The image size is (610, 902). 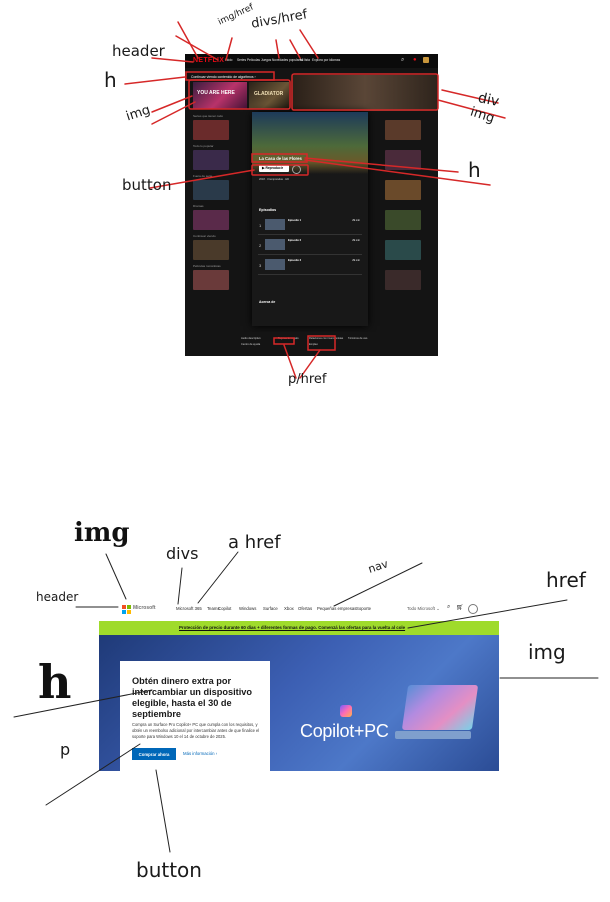 I want to click on annotation-label: p/href, so click(x=307, y=379).